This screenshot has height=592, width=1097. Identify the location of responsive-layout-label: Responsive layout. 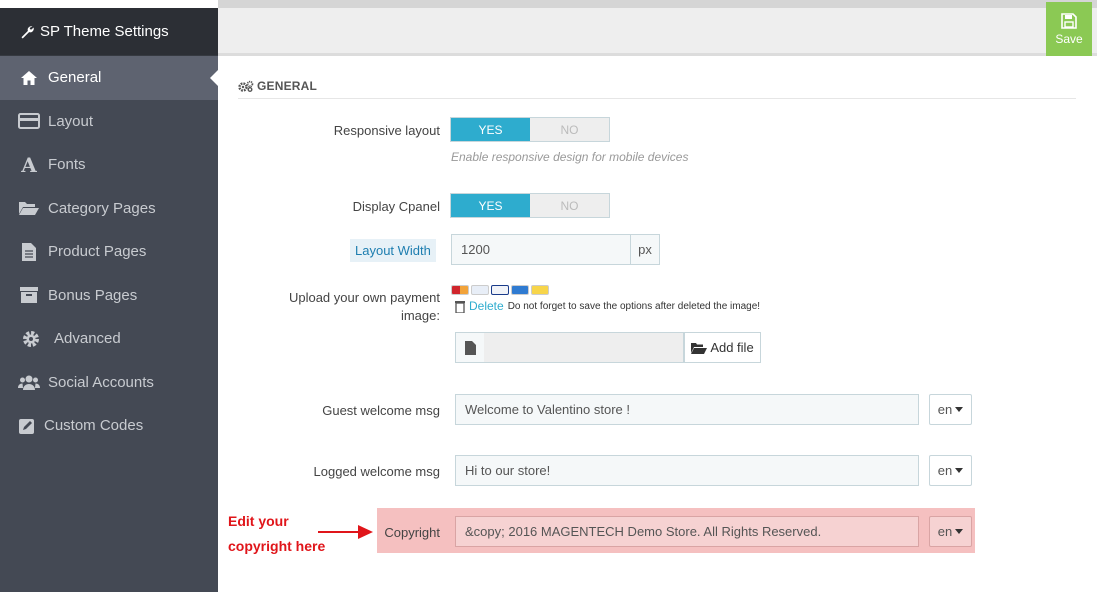
(386, 130).